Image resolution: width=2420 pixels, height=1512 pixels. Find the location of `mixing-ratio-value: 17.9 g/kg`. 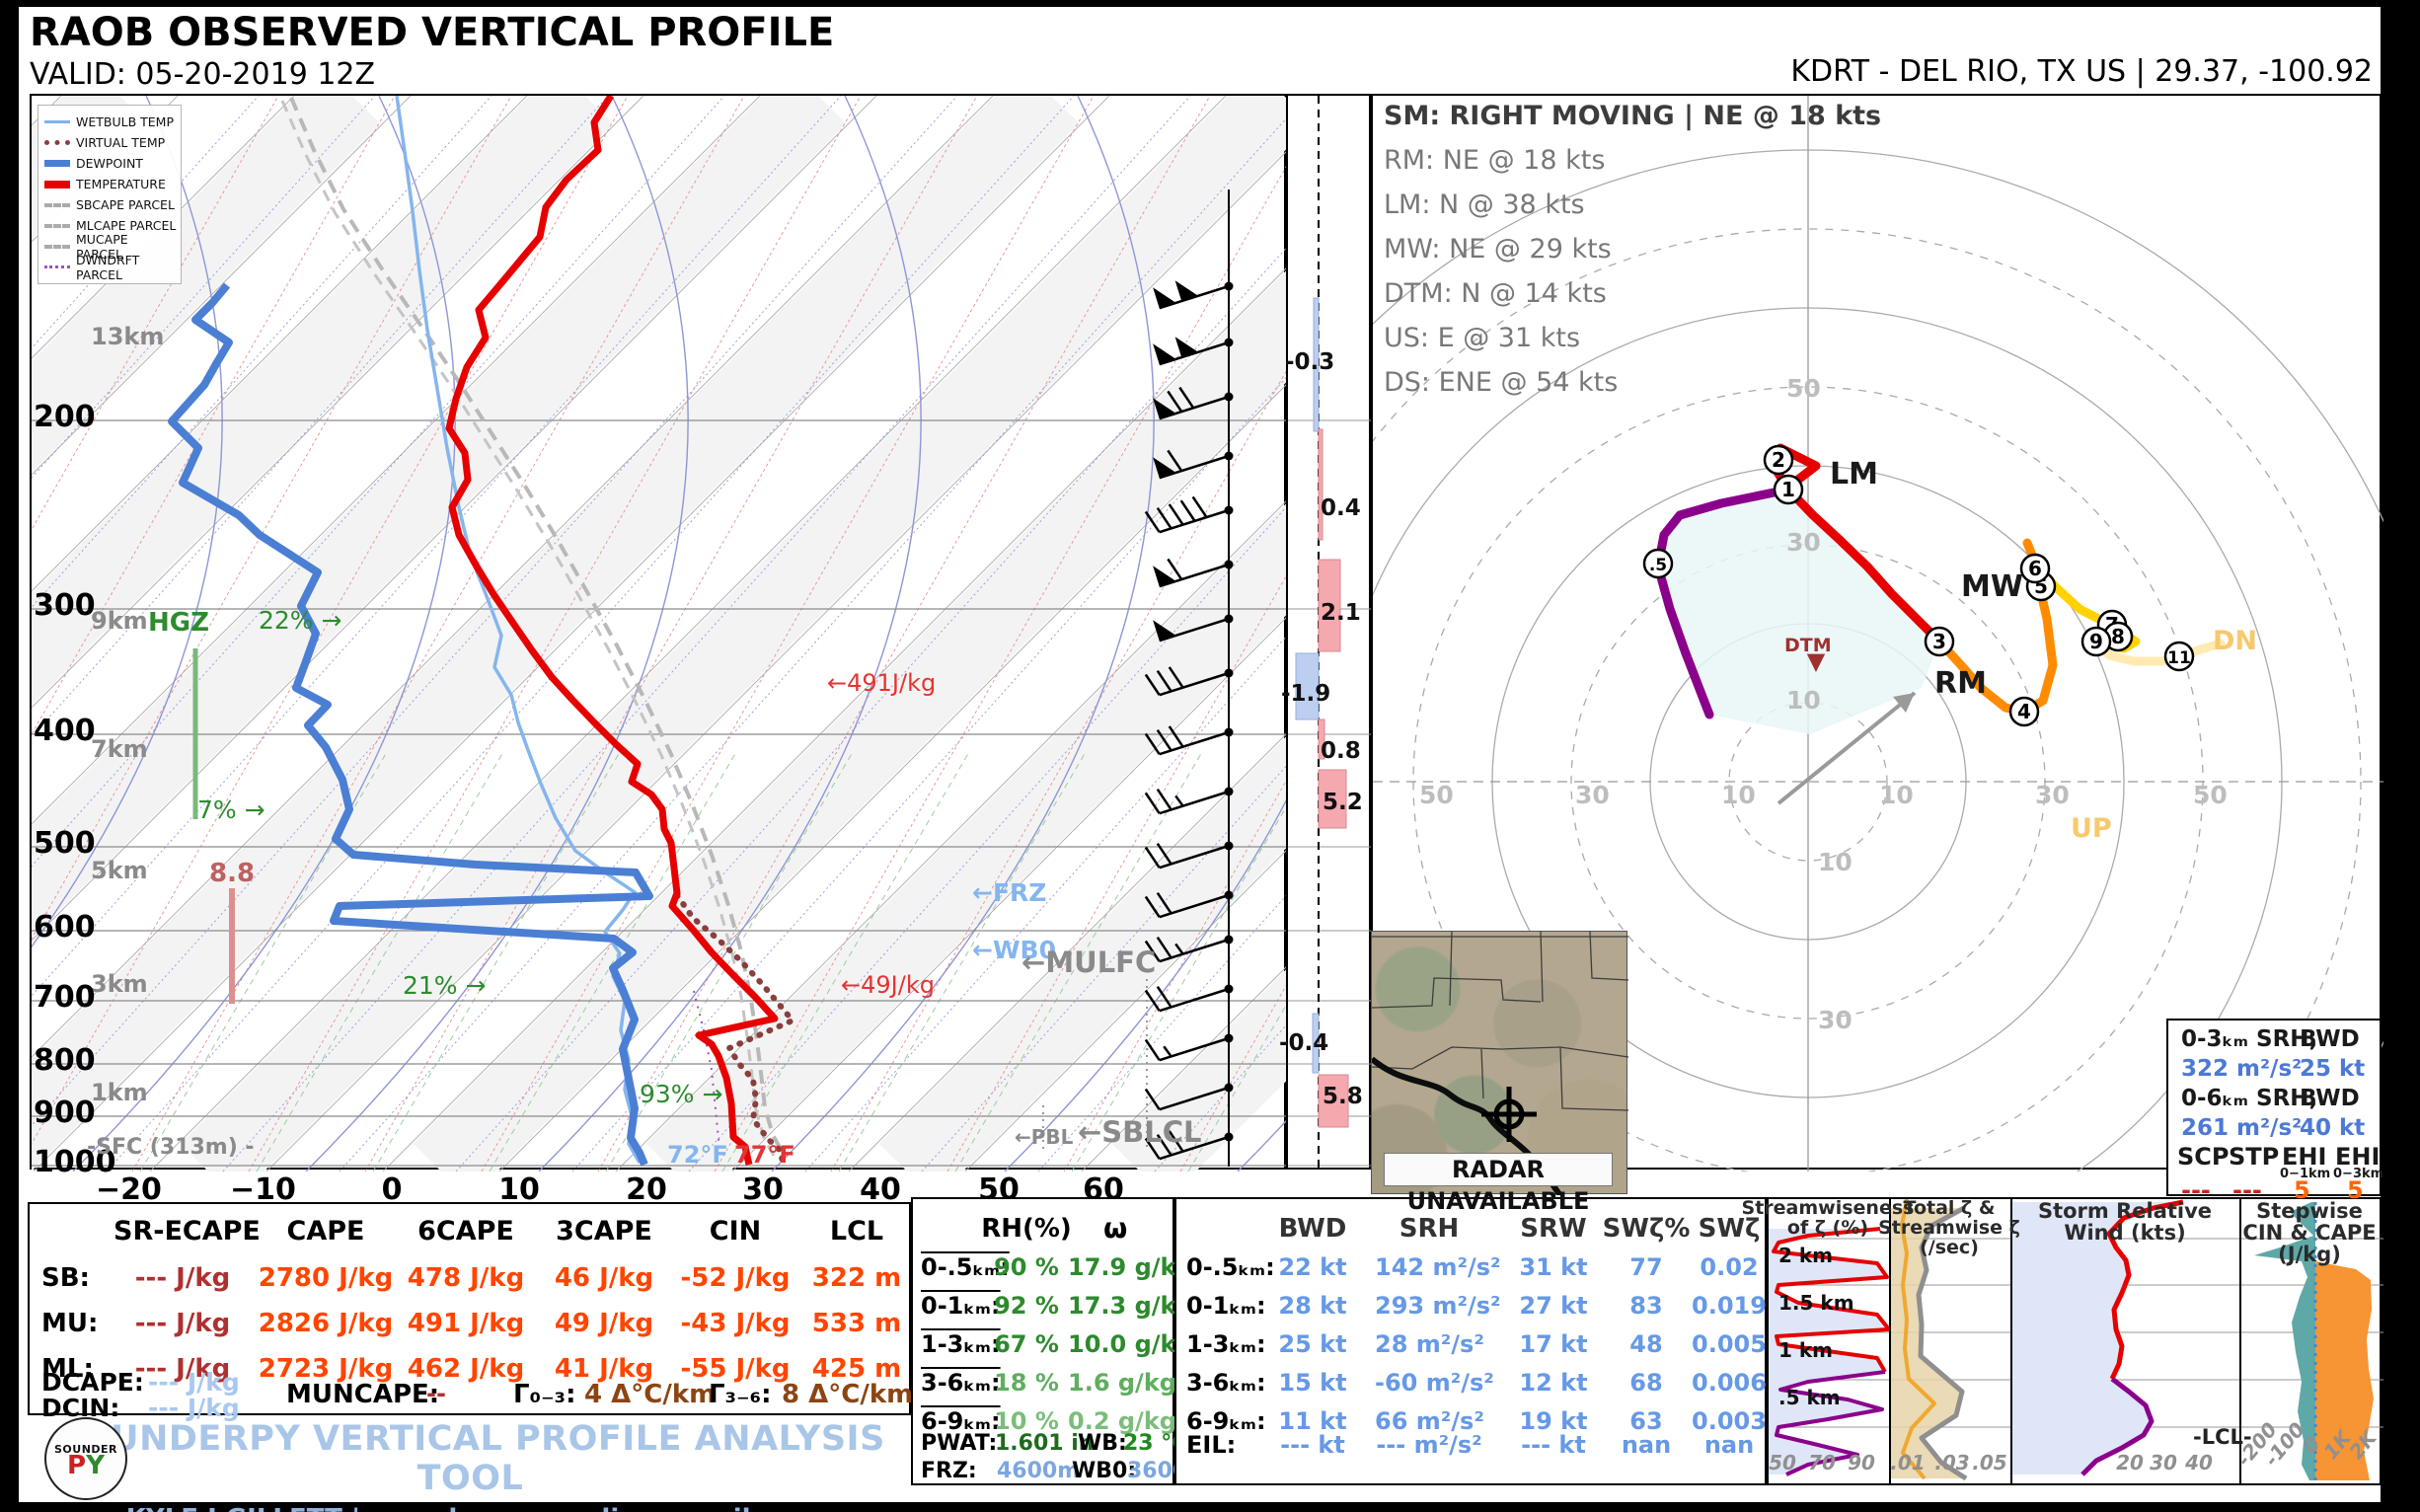

mixing-ratio-value: 17.9 g/kg is located at coordinates (1130, 1267).